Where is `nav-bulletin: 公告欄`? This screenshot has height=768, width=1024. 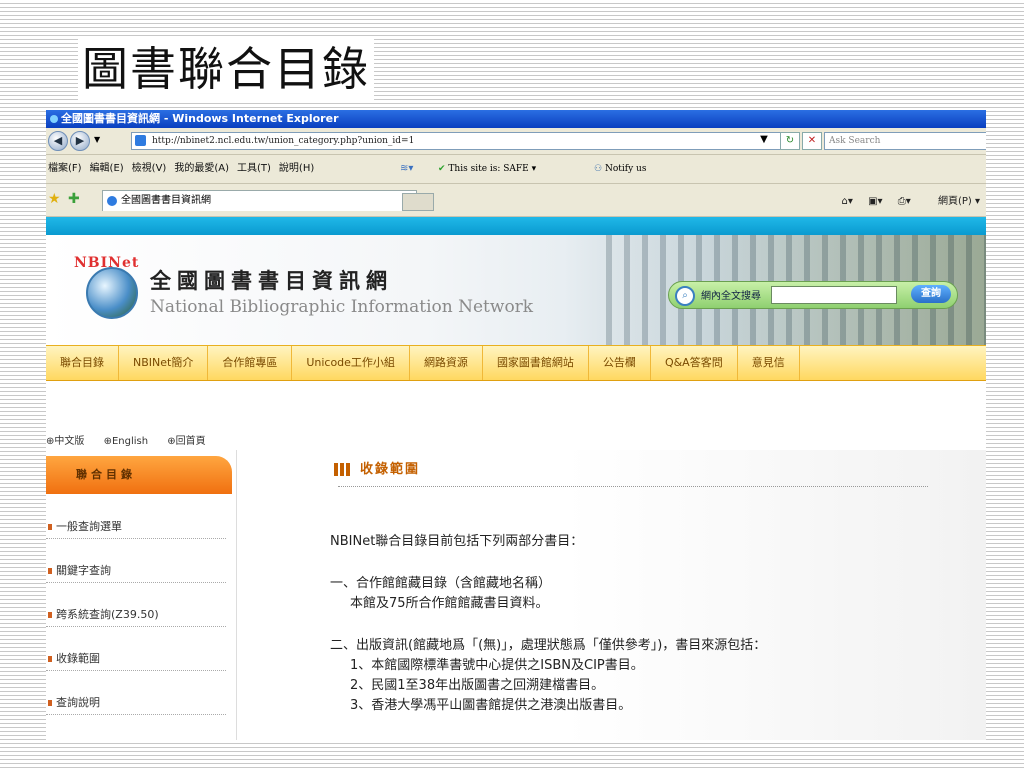
nav-bulletin: 公告欄 is located at coordinates (620, 363).